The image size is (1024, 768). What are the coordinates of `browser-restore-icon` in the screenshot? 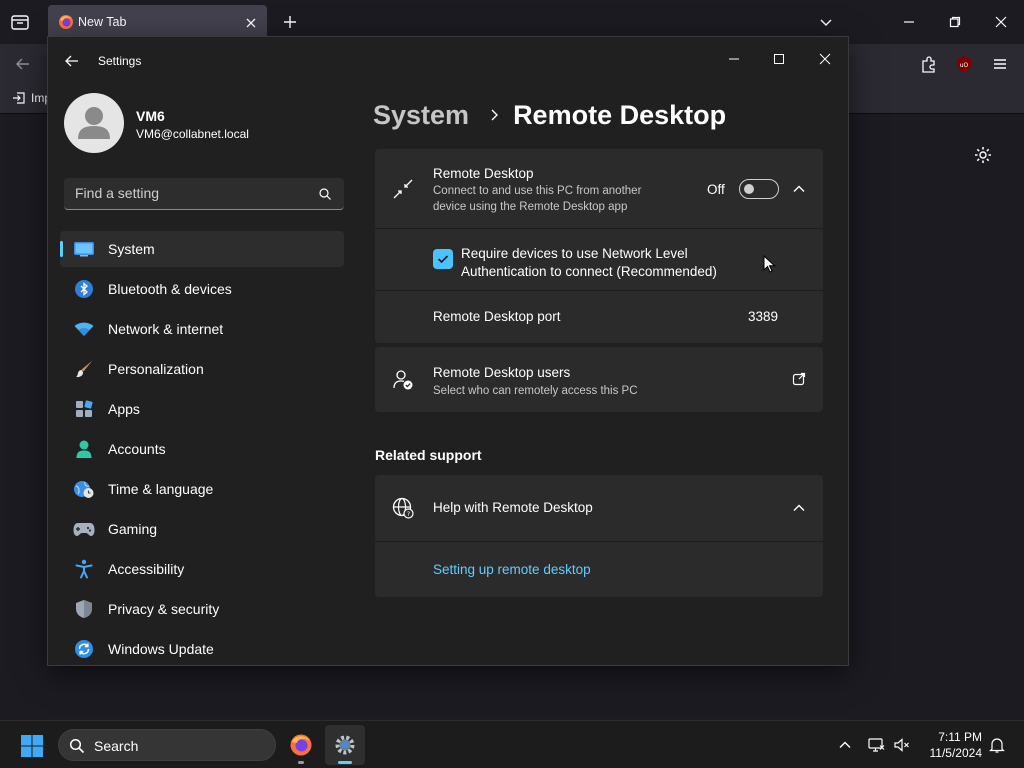 It's located at (955, 22).